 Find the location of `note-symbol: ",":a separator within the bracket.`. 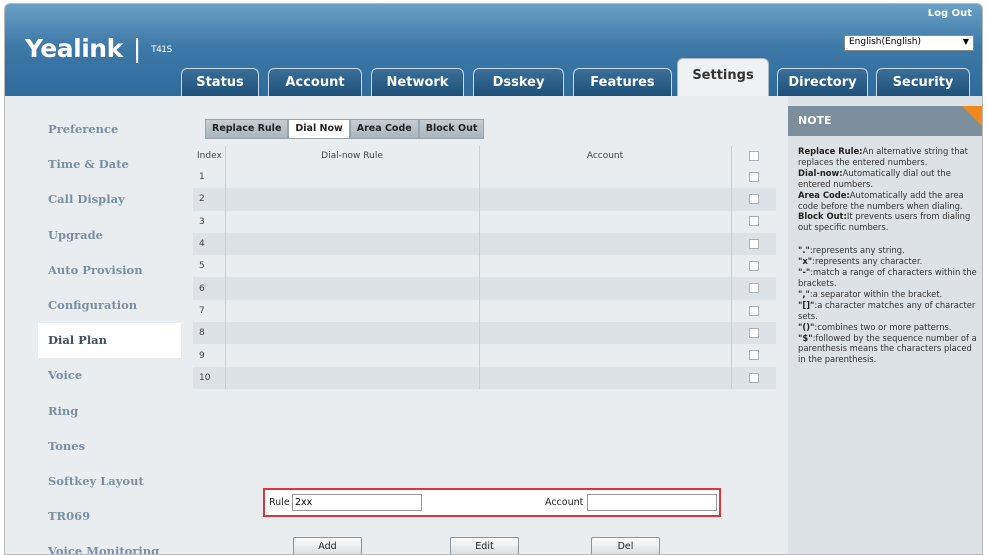

note-symbol: ",":a separator within the bracket. is located at coordinates (888, 294).